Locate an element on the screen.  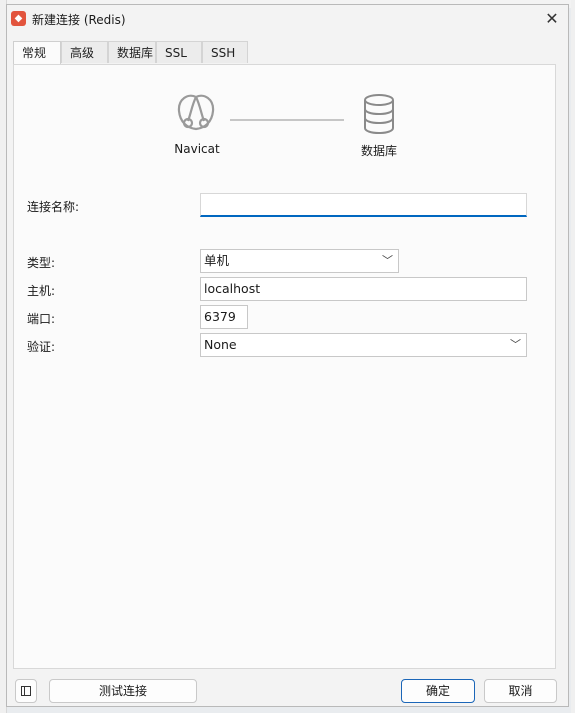
tab-ssl: SSL is located at coordinates (179, 52).